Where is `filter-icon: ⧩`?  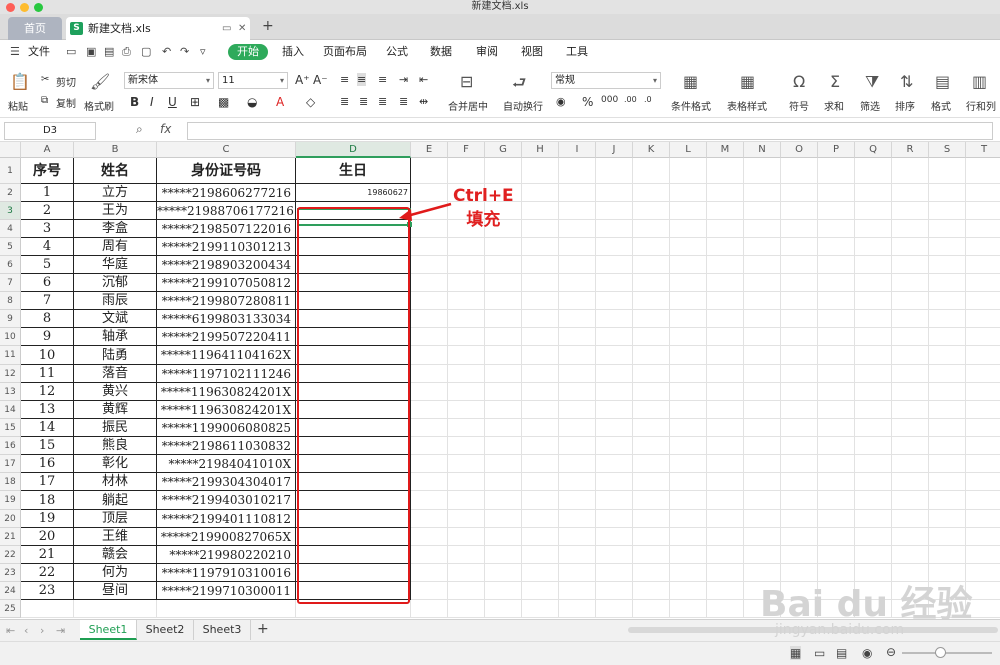
filter-icon: ⧩ is located at coordinates (872, 82).